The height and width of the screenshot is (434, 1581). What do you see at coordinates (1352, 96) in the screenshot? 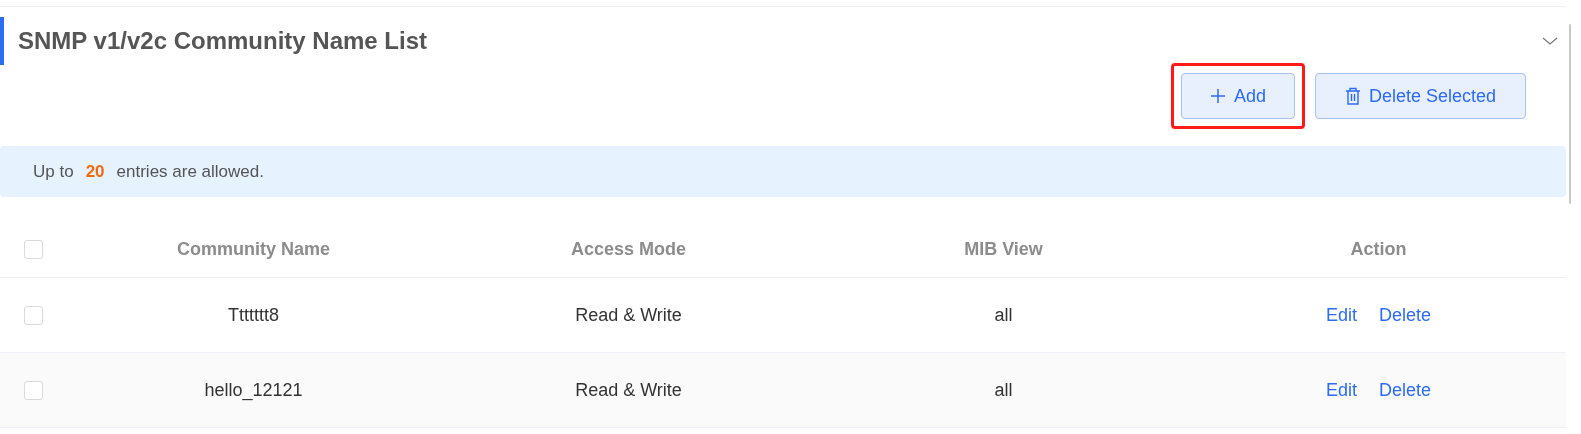
I see `trash-icon` at bounding box center [1352, 96].